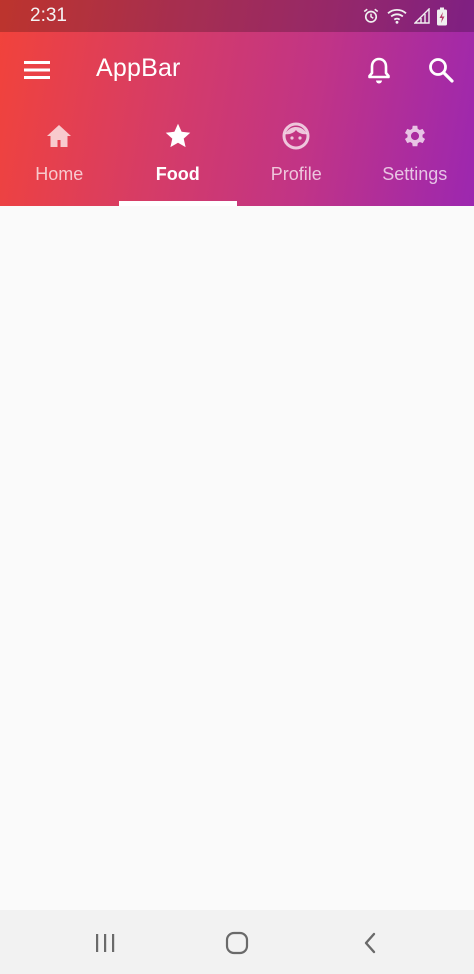 The width and height of the screenshot is (474, 974). I want to click on star-icon, so click(178, 136).